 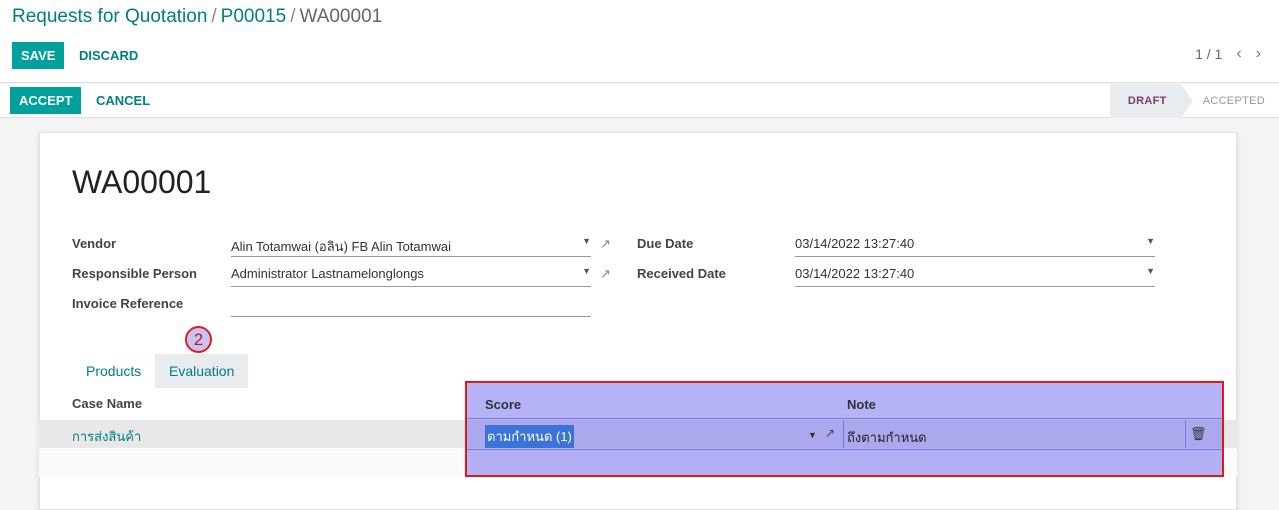 I want to click on vendor-label: Vendor, so click(x=94, y=243).